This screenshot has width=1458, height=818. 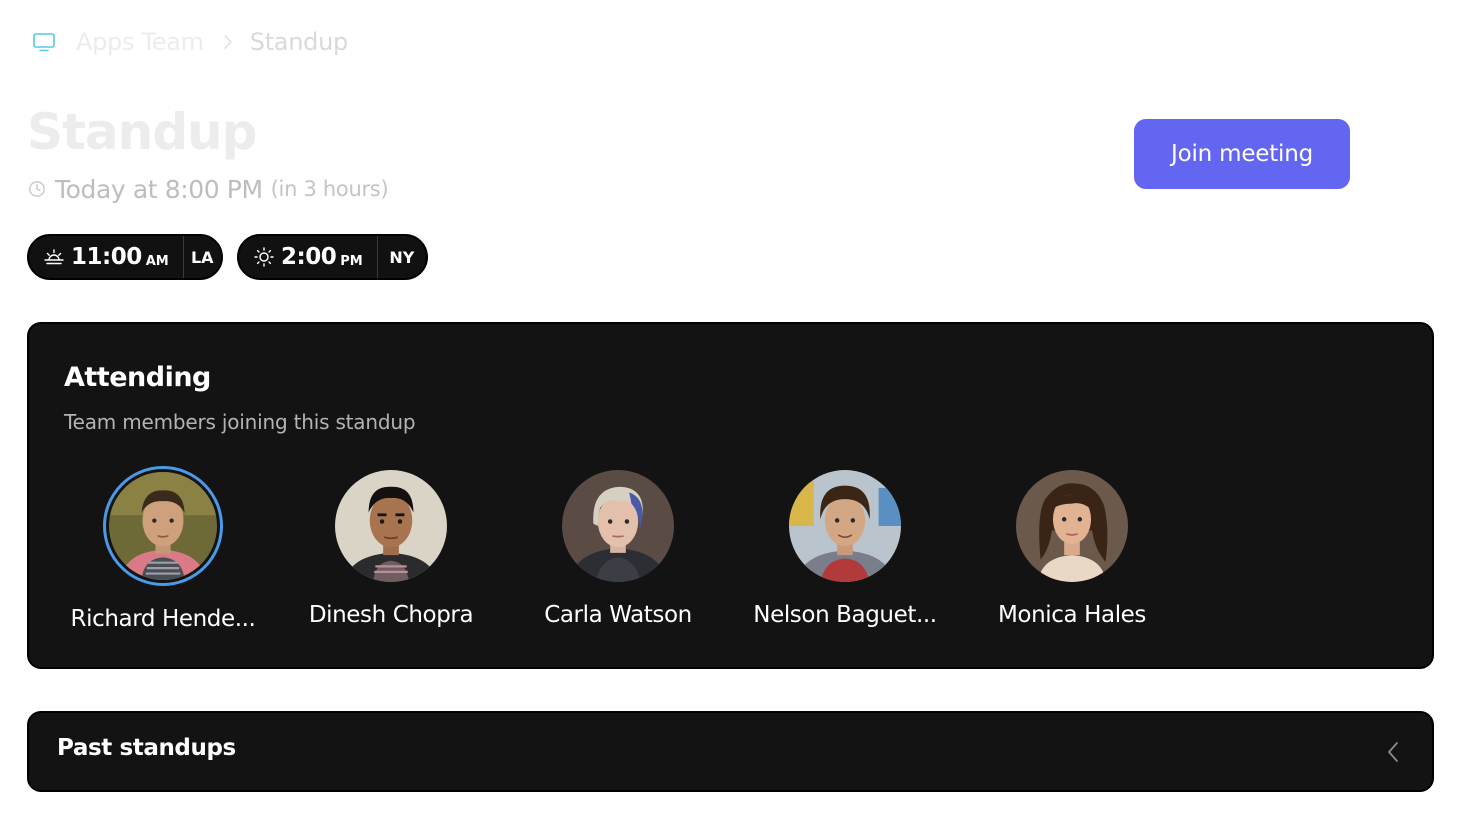 What do you see at coordinates (298, 42) in the screenshot?
I see `breadcrumb-current: Standup` at bounding box center [298, 42].